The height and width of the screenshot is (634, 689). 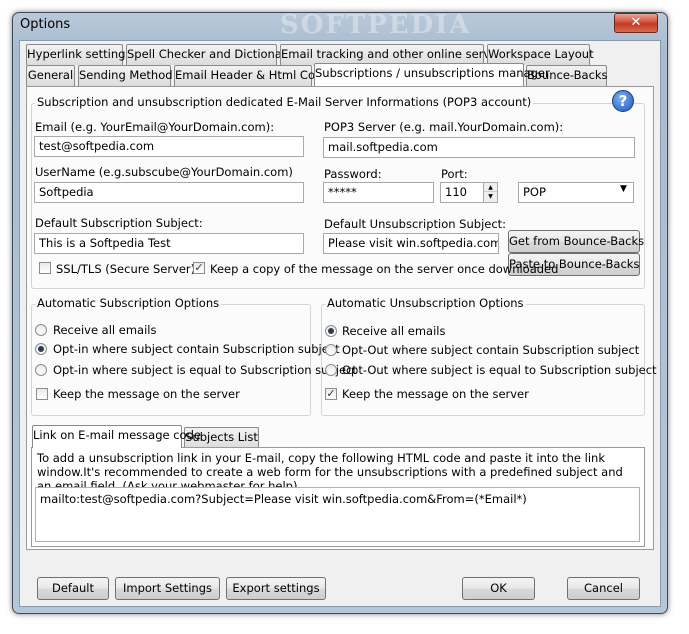 I want to click on auto-sub-radio-contain, so click(x=41, y=349).